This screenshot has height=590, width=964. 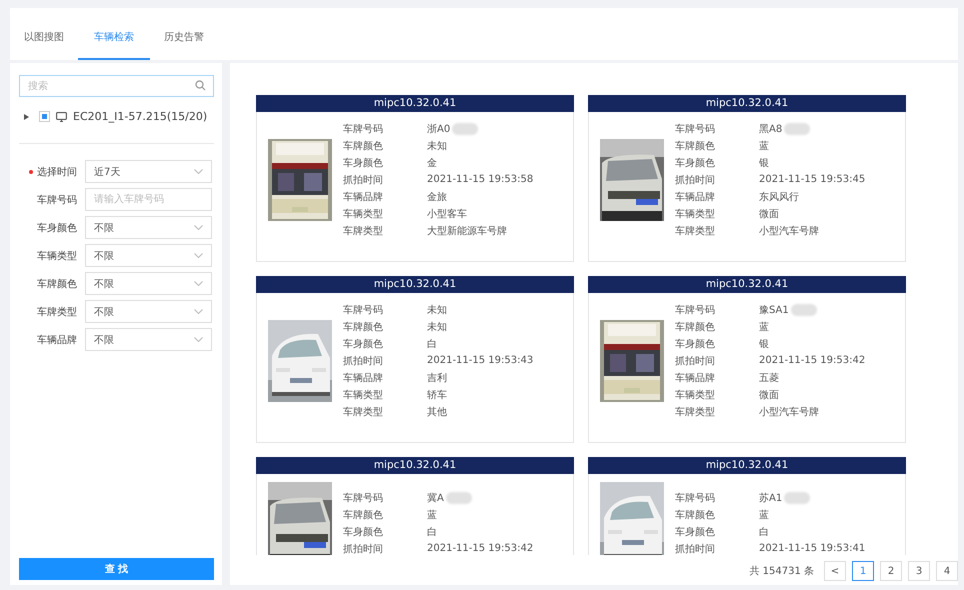 I want to click on tab: 以图搜图, so click(x=44, y=45).